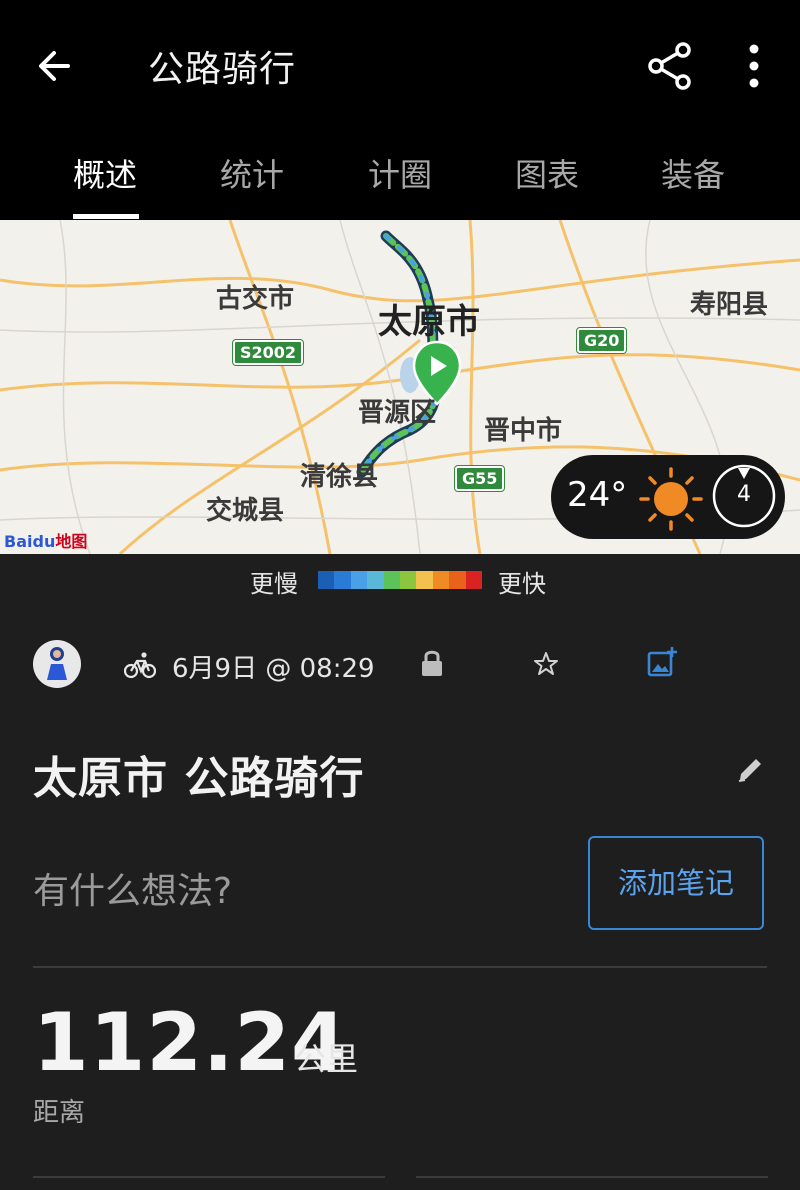 This screenshot has height=1190, width=800. What do you see at coordinates (754, 66) in the screenshot?
I see `more-options-icon` at bounding box center [754, 66].